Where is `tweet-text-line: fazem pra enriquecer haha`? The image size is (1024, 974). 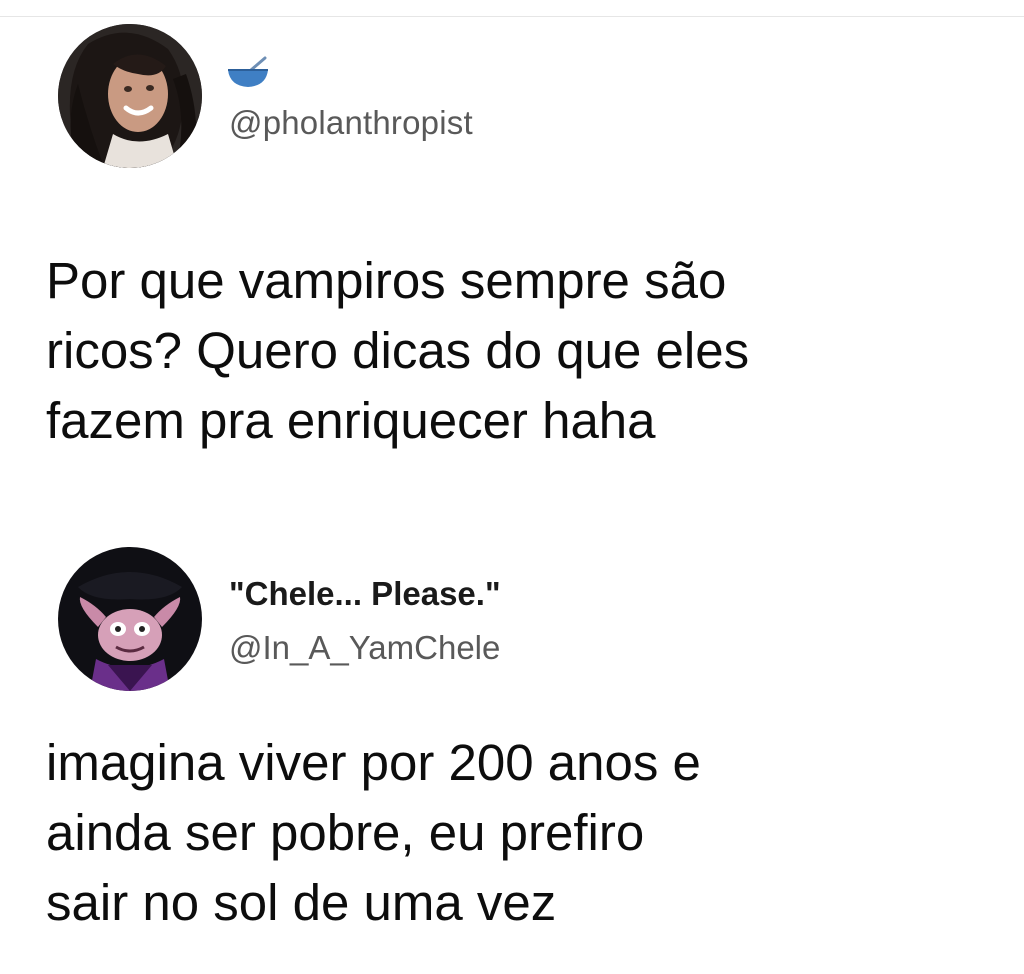 tweet-text-line: fazem pra enriquecer haha is located at coordinates (351, 420).